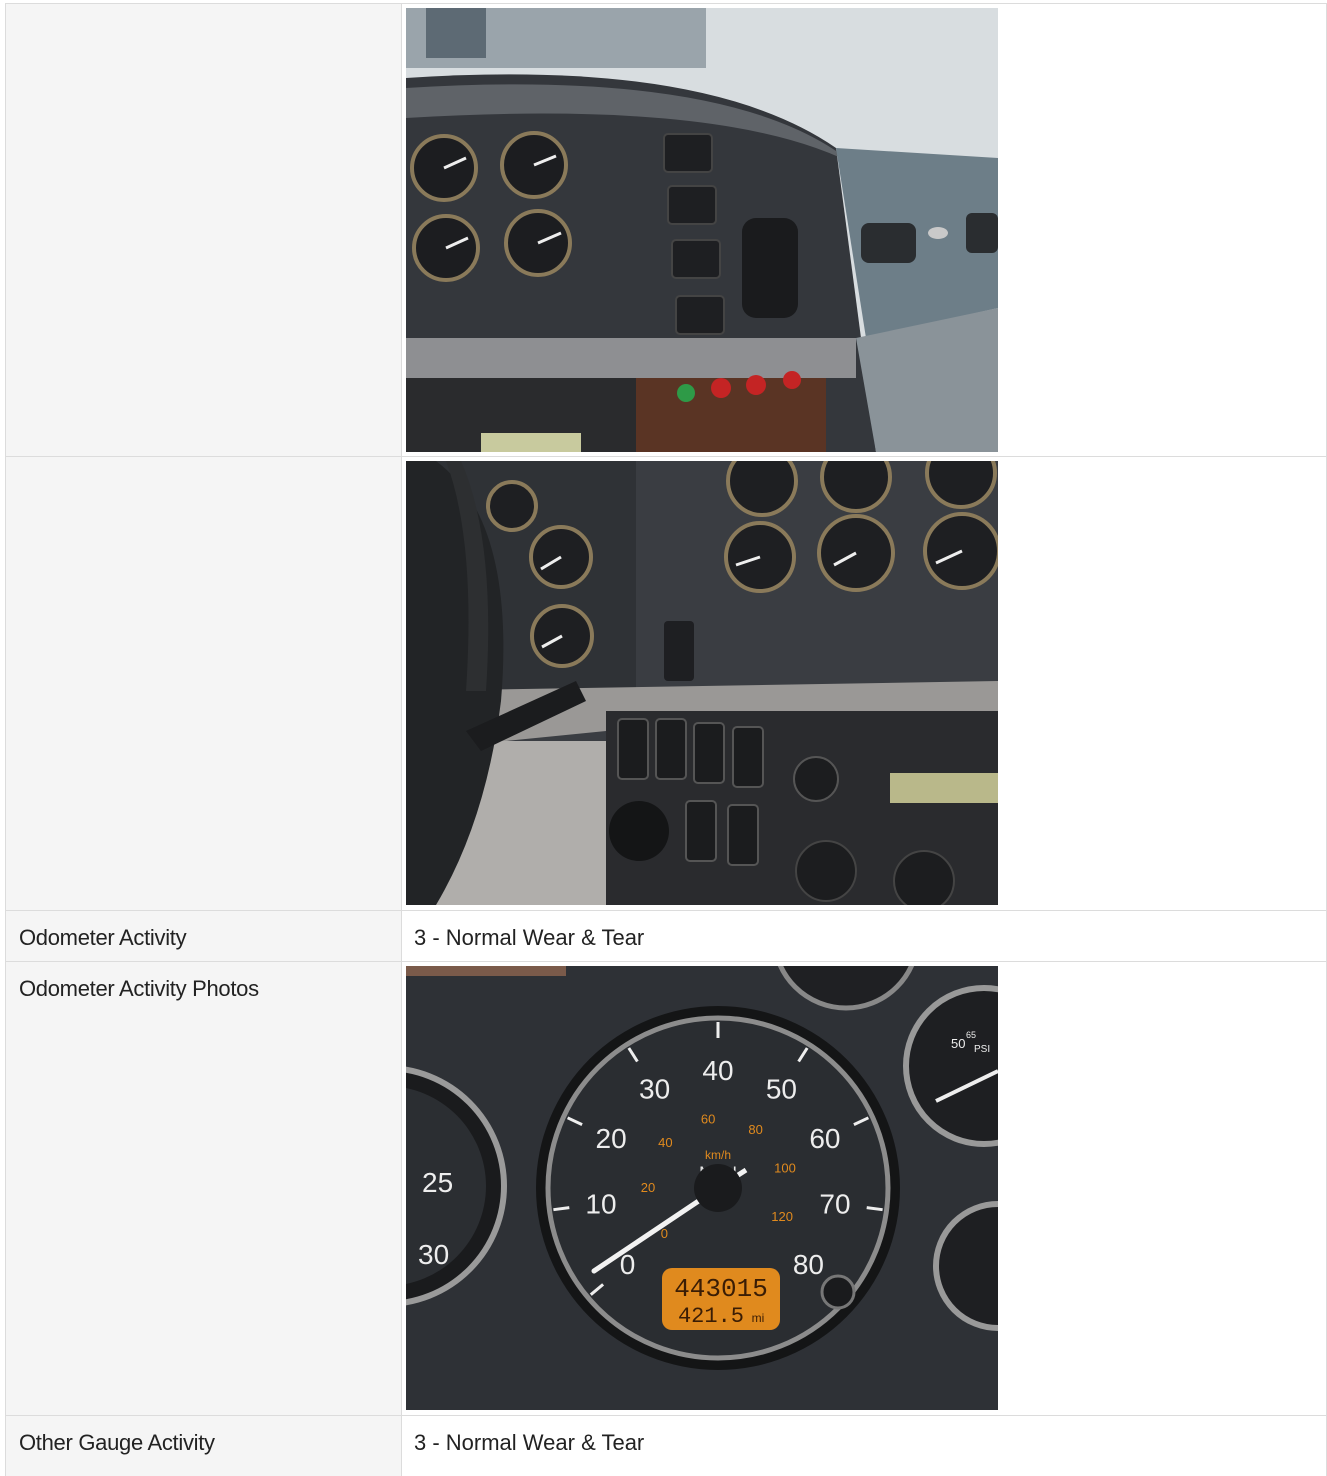 This screenshot has width=1327, height=1476. I want to click on kmh-tick-label: 80, so click(755, 1129).